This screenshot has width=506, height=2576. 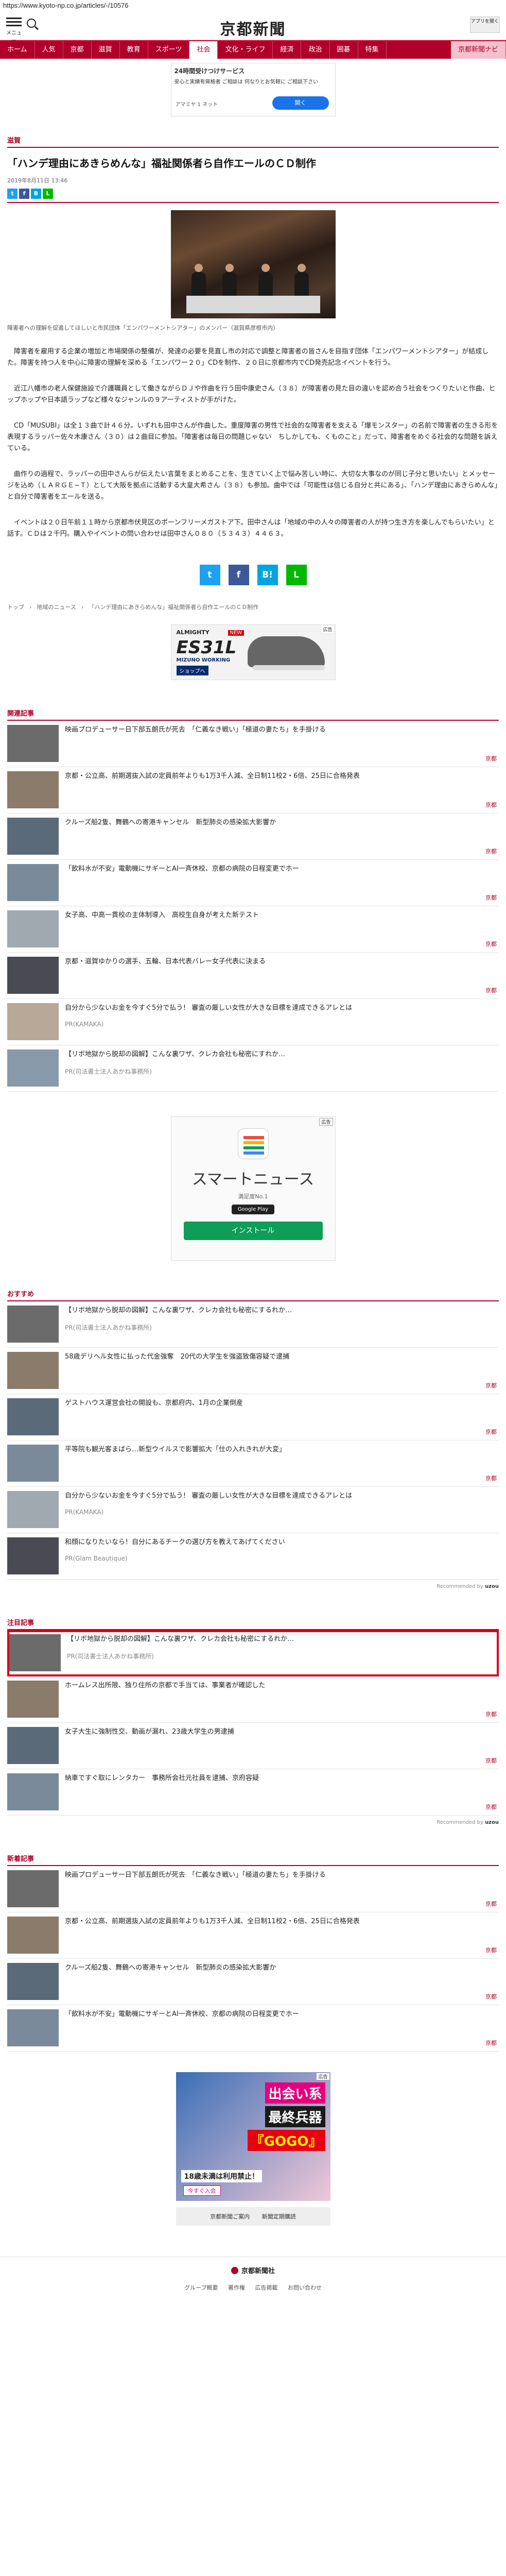 What do you see at coordinates (57, 607) in the screenshot?
I see `breadcrumb-item: 地域のニュース` at bounding box center [57, 607].